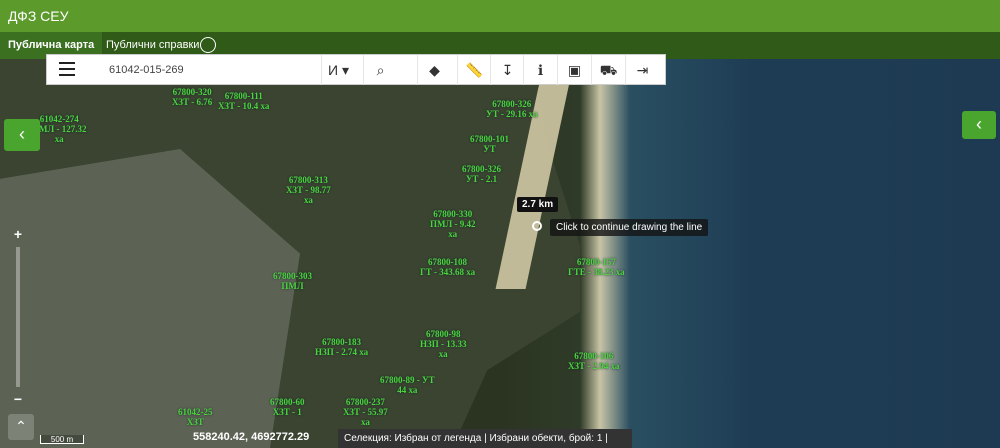 This screenshot has width=1000, height=448. Describe the element at coordinates (59, 129) in the screenshot. I see `parcel-label: 61042-274 ПМЛ - 127.32 ха` at that location.